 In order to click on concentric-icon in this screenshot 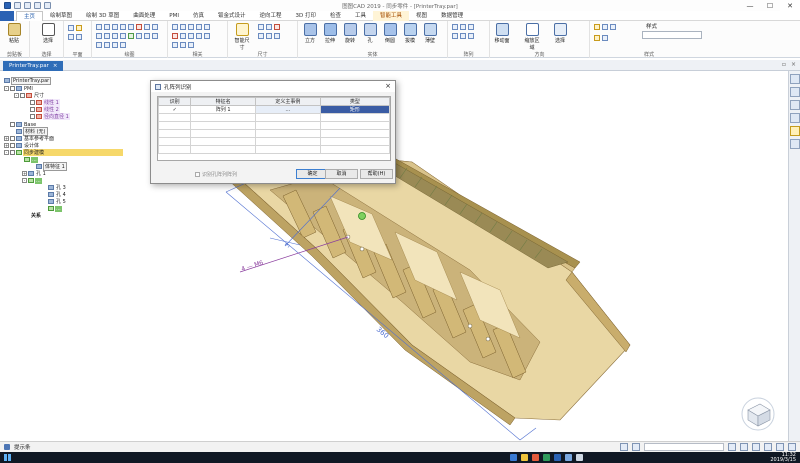, I will do `click(183, 36)`.